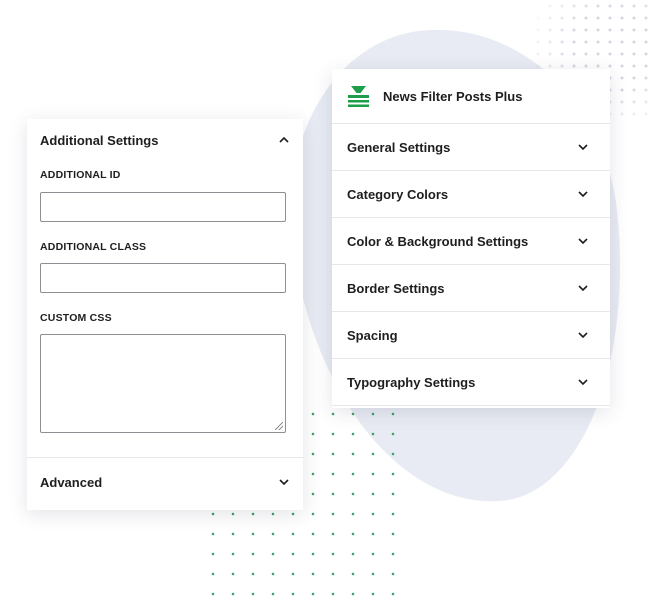 This screenshot has height=600, width=652. Describe the element at coordinates (284, 140) in the screenshot. I see `chevron-up-icon` at that location.